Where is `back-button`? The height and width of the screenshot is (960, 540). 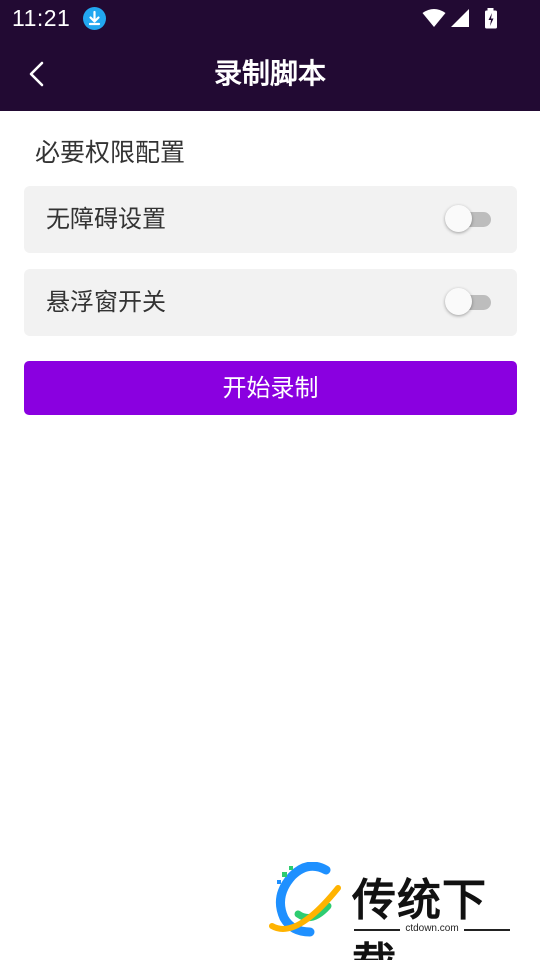
back-button is located at coordinates (38, 75).